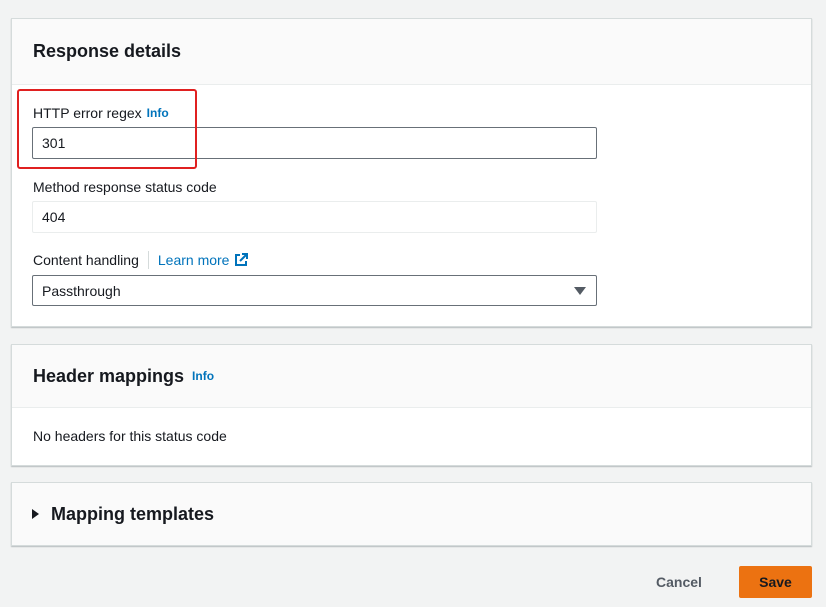 The height and width of the screenshot is (607, 826). I want to click on caret-down-icon, so click(580, 291).